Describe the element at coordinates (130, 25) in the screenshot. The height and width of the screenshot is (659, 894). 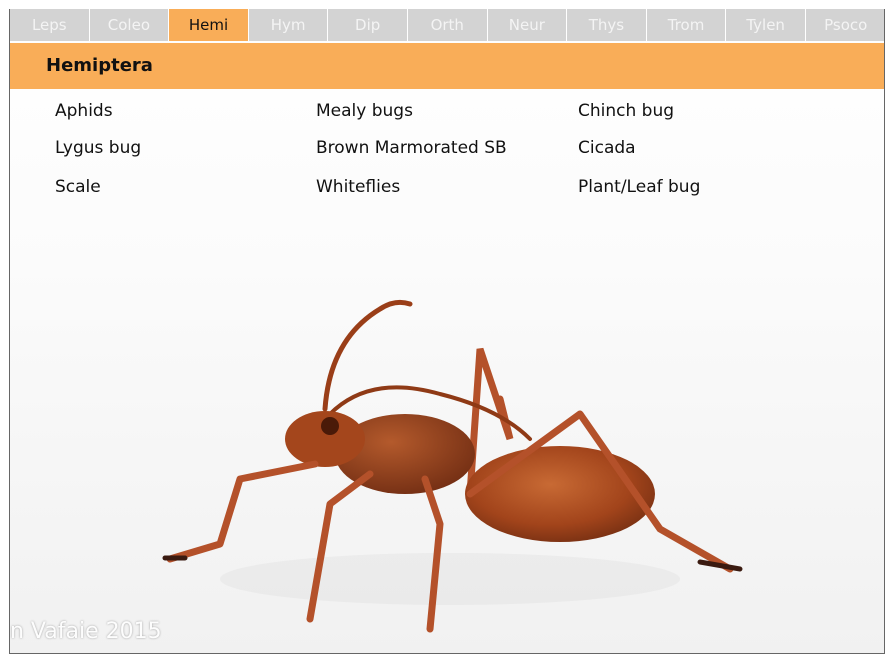
I see `tab-coleo: Coleo` at that location.